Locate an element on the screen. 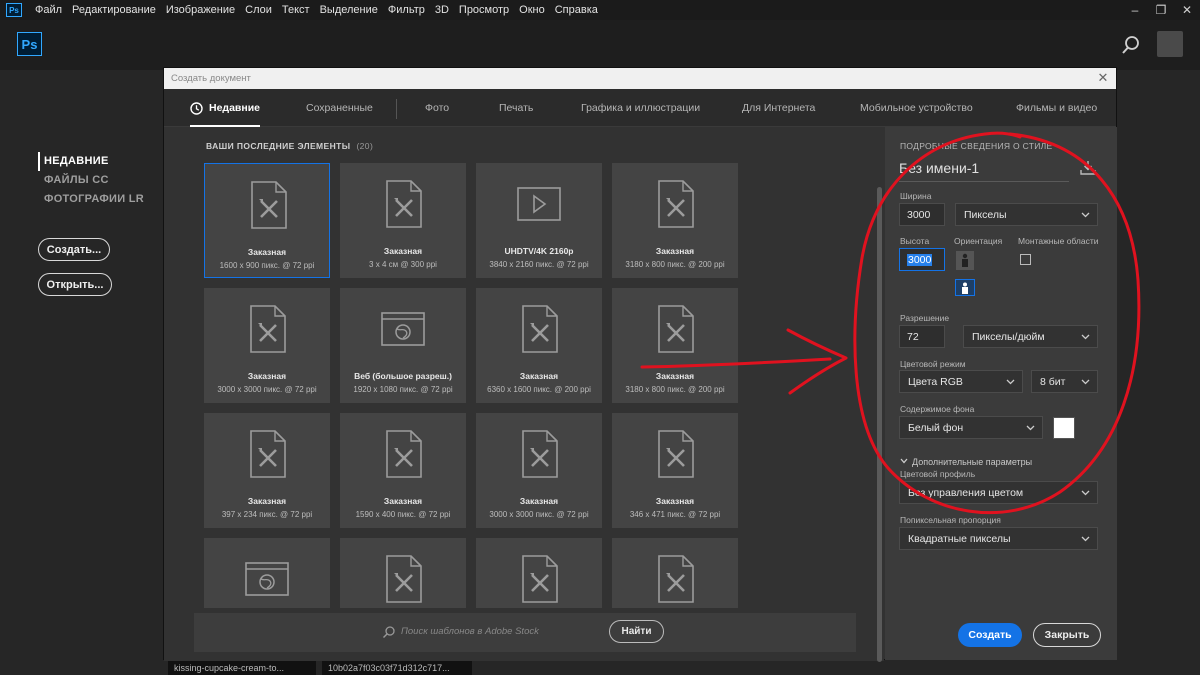 Image resolution: width=1200 pixels, height=675 pixels. recent-heading: ВАШИ ПОСЛЕДНИЕ ЭЛЕМЕНТЫ (20) is located at coordinates (289, 146).